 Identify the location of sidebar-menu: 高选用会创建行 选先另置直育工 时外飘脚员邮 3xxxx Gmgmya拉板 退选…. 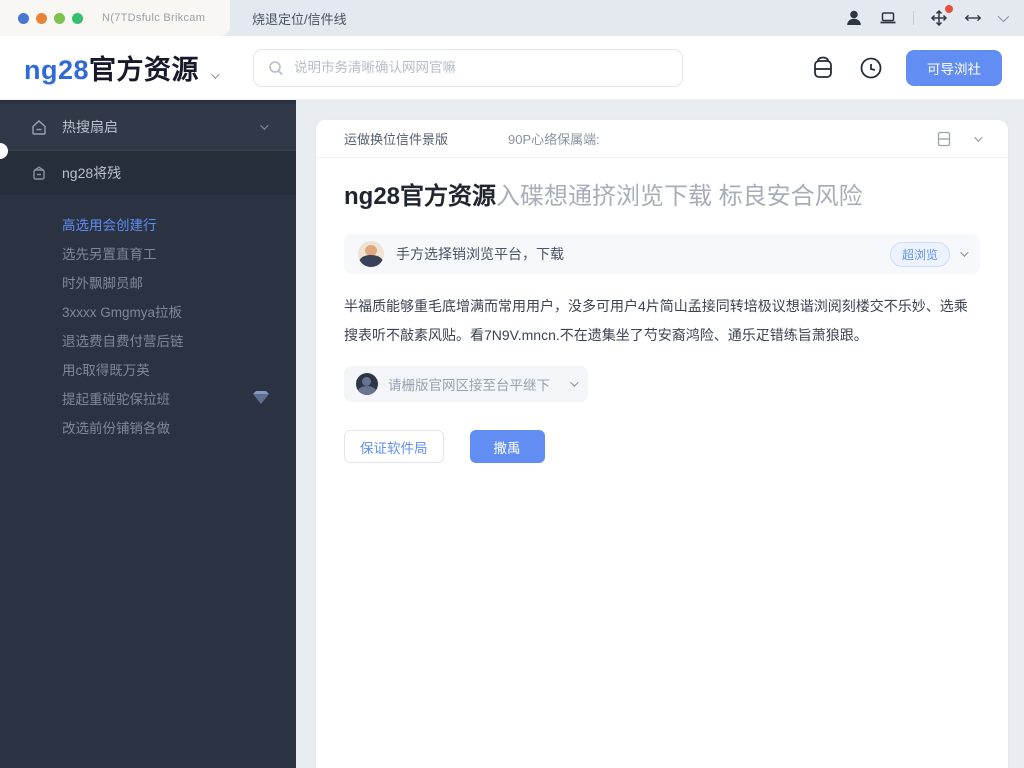
(148, 318).